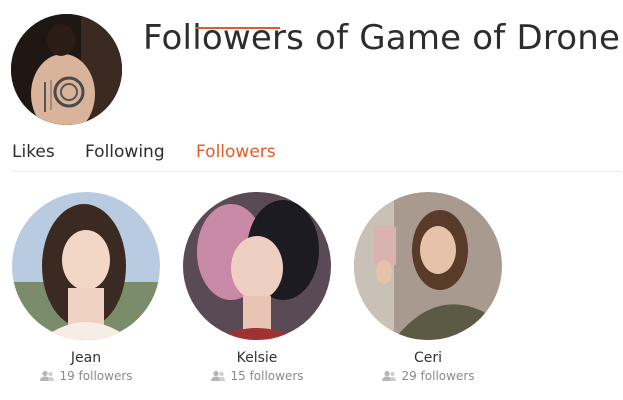  I want to click on page-title: Followers of Game of Drone II, so click(383, 38).